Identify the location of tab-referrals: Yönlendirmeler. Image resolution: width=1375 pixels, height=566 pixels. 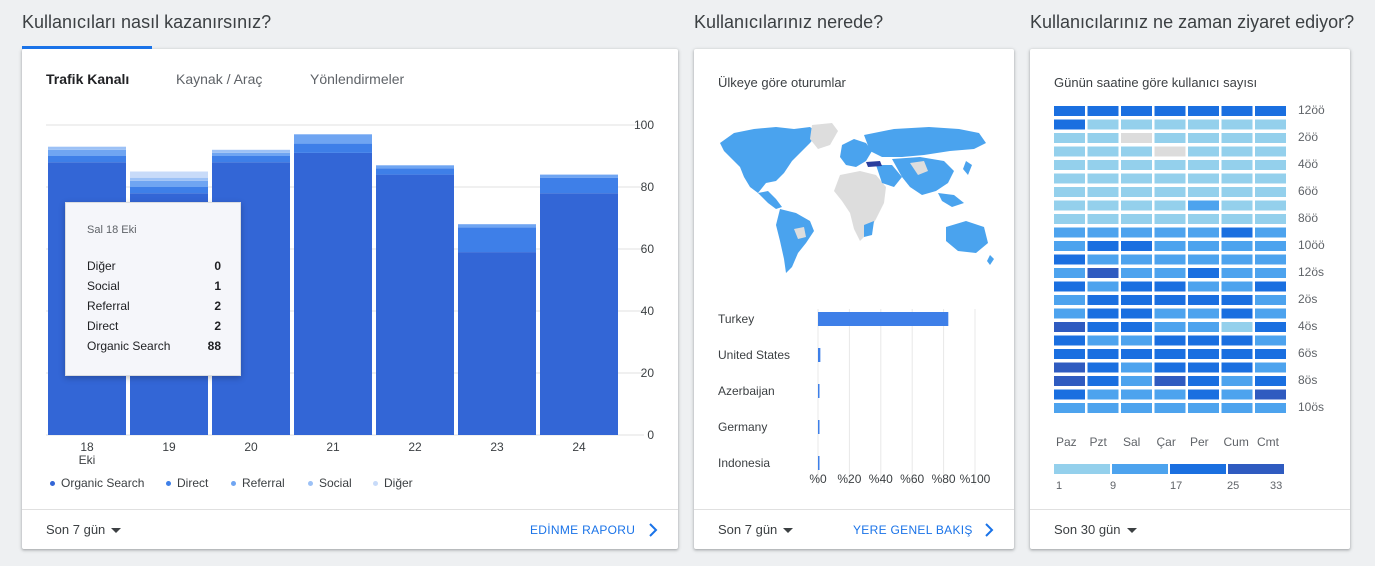
(357, 79).